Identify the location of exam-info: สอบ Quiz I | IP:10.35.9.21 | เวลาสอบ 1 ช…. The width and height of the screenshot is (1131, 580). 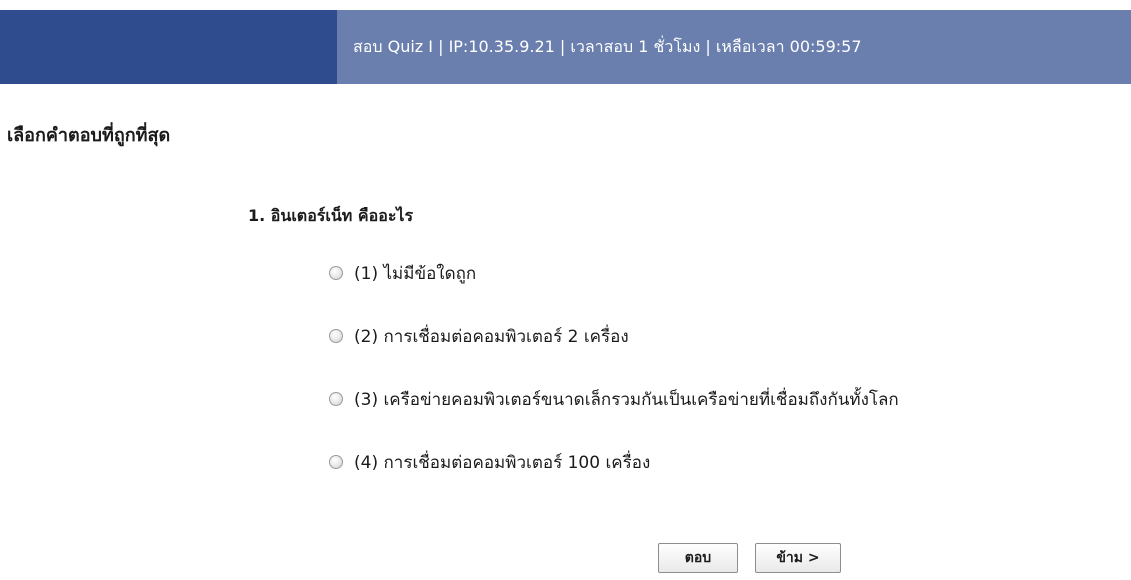
(734, 47).